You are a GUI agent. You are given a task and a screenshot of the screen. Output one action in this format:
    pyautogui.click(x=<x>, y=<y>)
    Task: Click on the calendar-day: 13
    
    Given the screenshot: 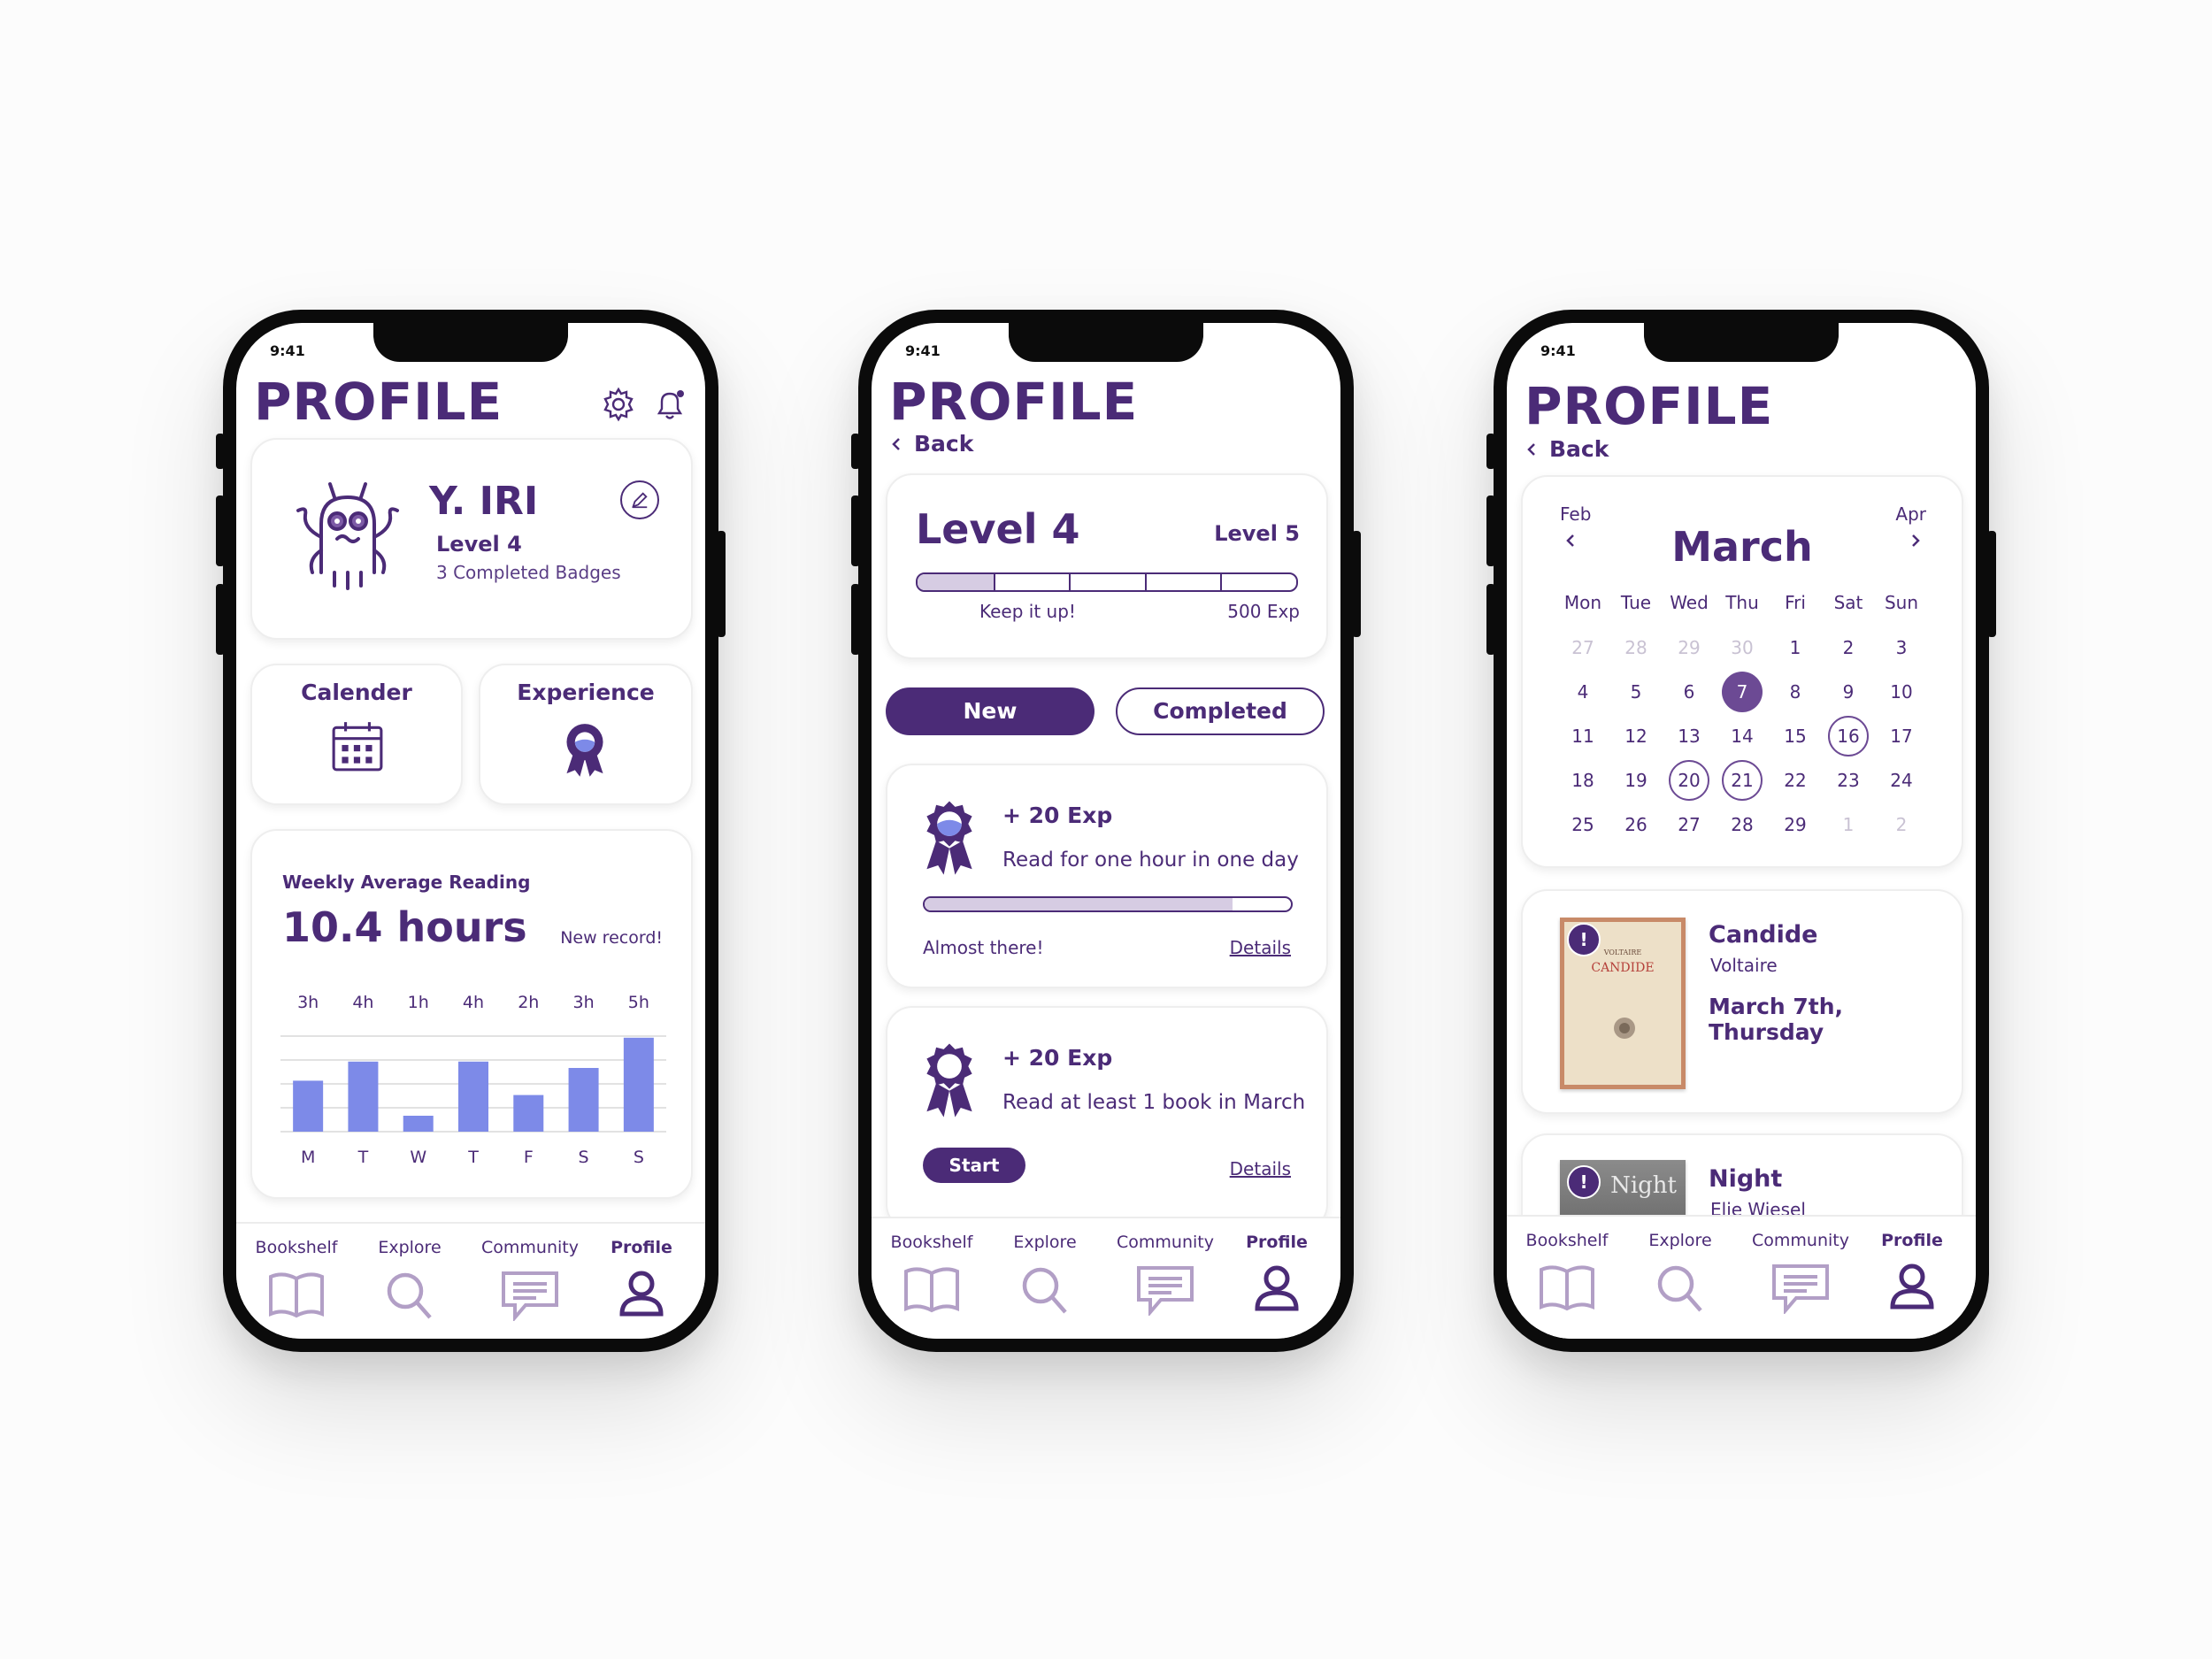 What is the action you would take?
    pyautogui.click(x=1689, y=737)
    